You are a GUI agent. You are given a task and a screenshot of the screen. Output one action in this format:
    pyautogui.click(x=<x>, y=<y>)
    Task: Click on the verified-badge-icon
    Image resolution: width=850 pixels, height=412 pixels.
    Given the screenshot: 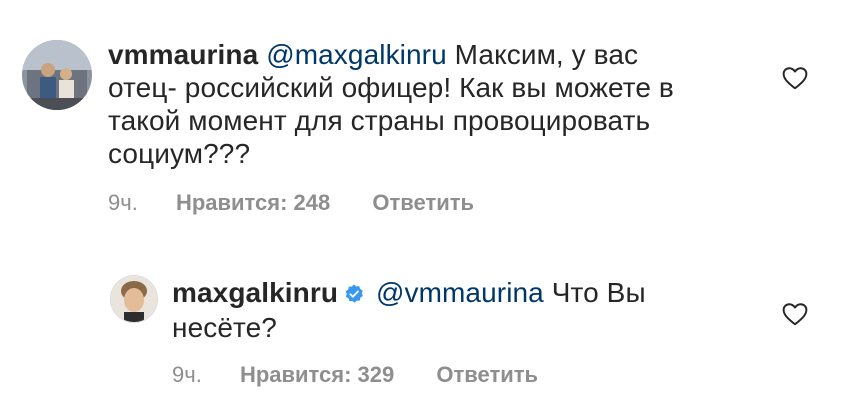 What is the action you would take?
    pyautogui.click(x=354, y=294)
    